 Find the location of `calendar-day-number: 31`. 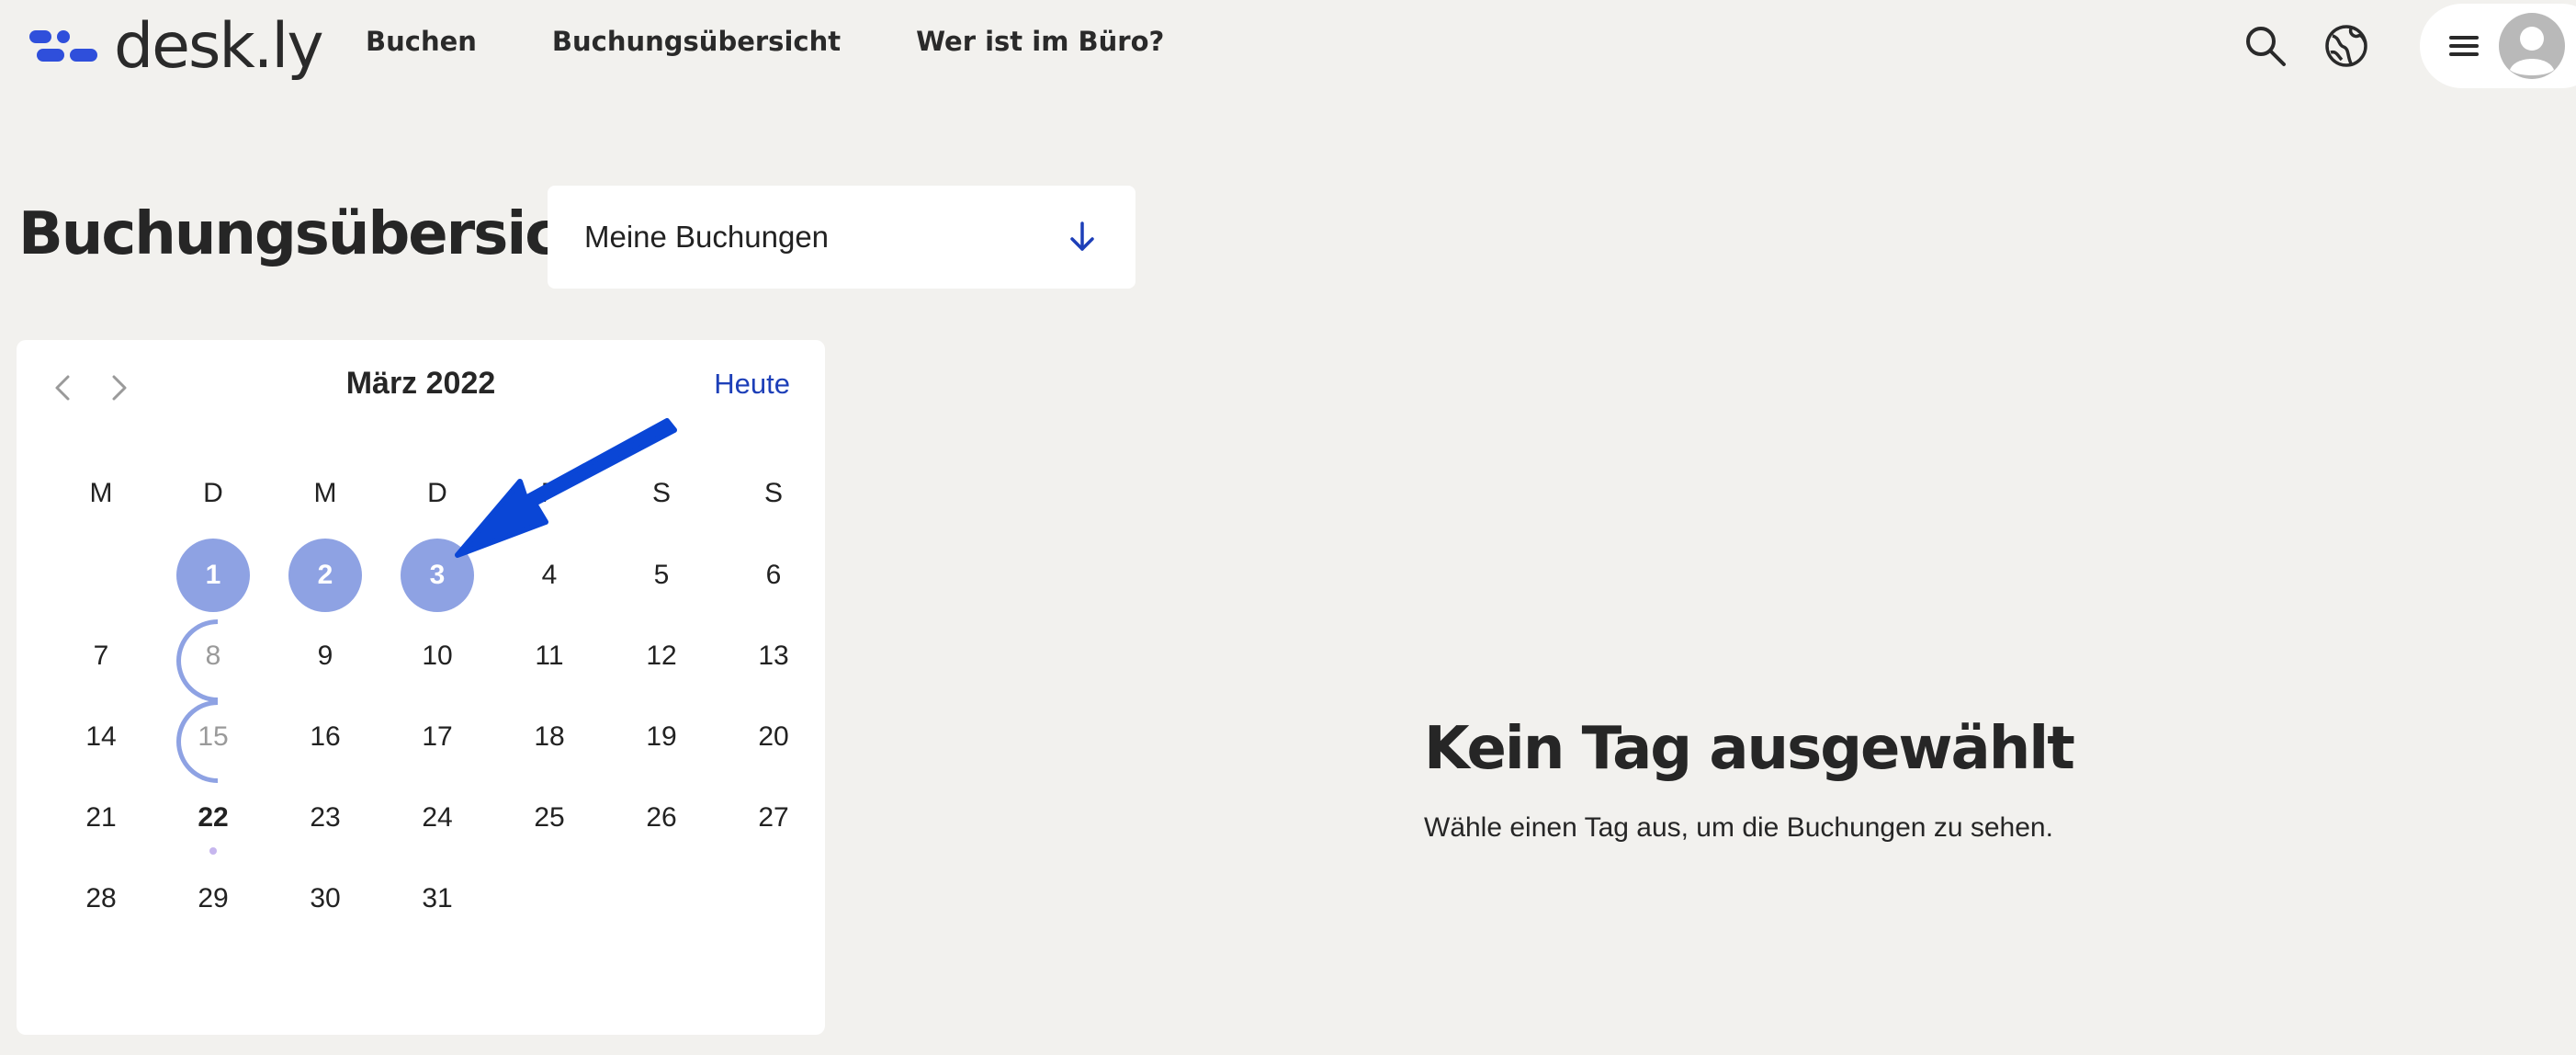

calendar-day-number: 31 is located at coordinates (437, 898).